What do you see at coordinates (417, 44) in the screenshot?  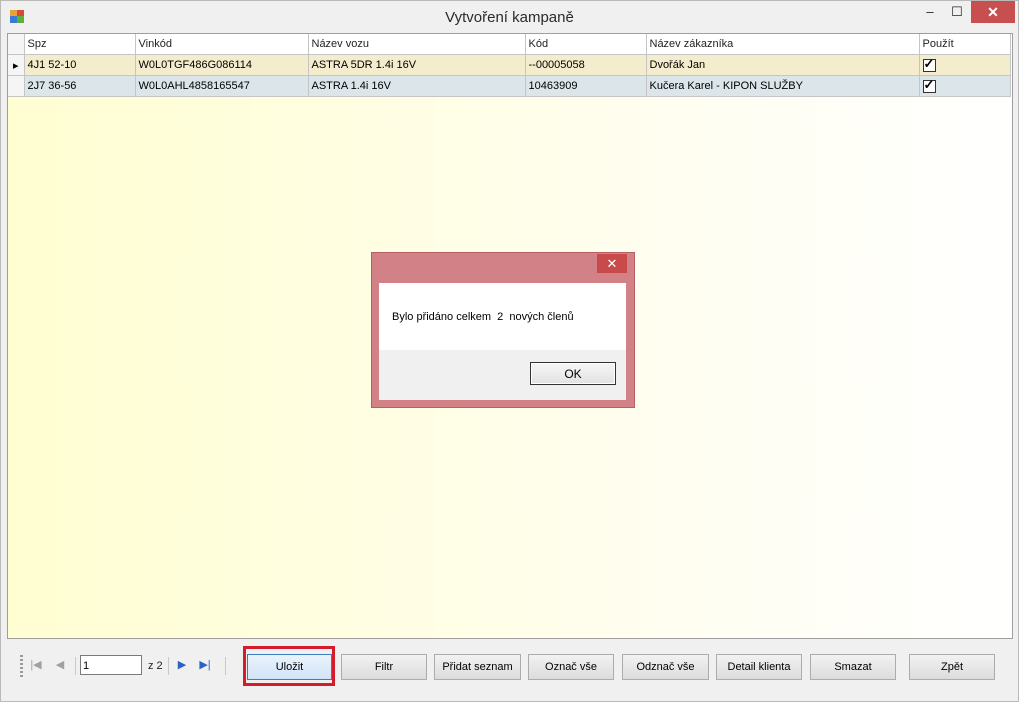 I see `column-header-nazev-vozu: Název vozu` at bounding box center [417, 44].